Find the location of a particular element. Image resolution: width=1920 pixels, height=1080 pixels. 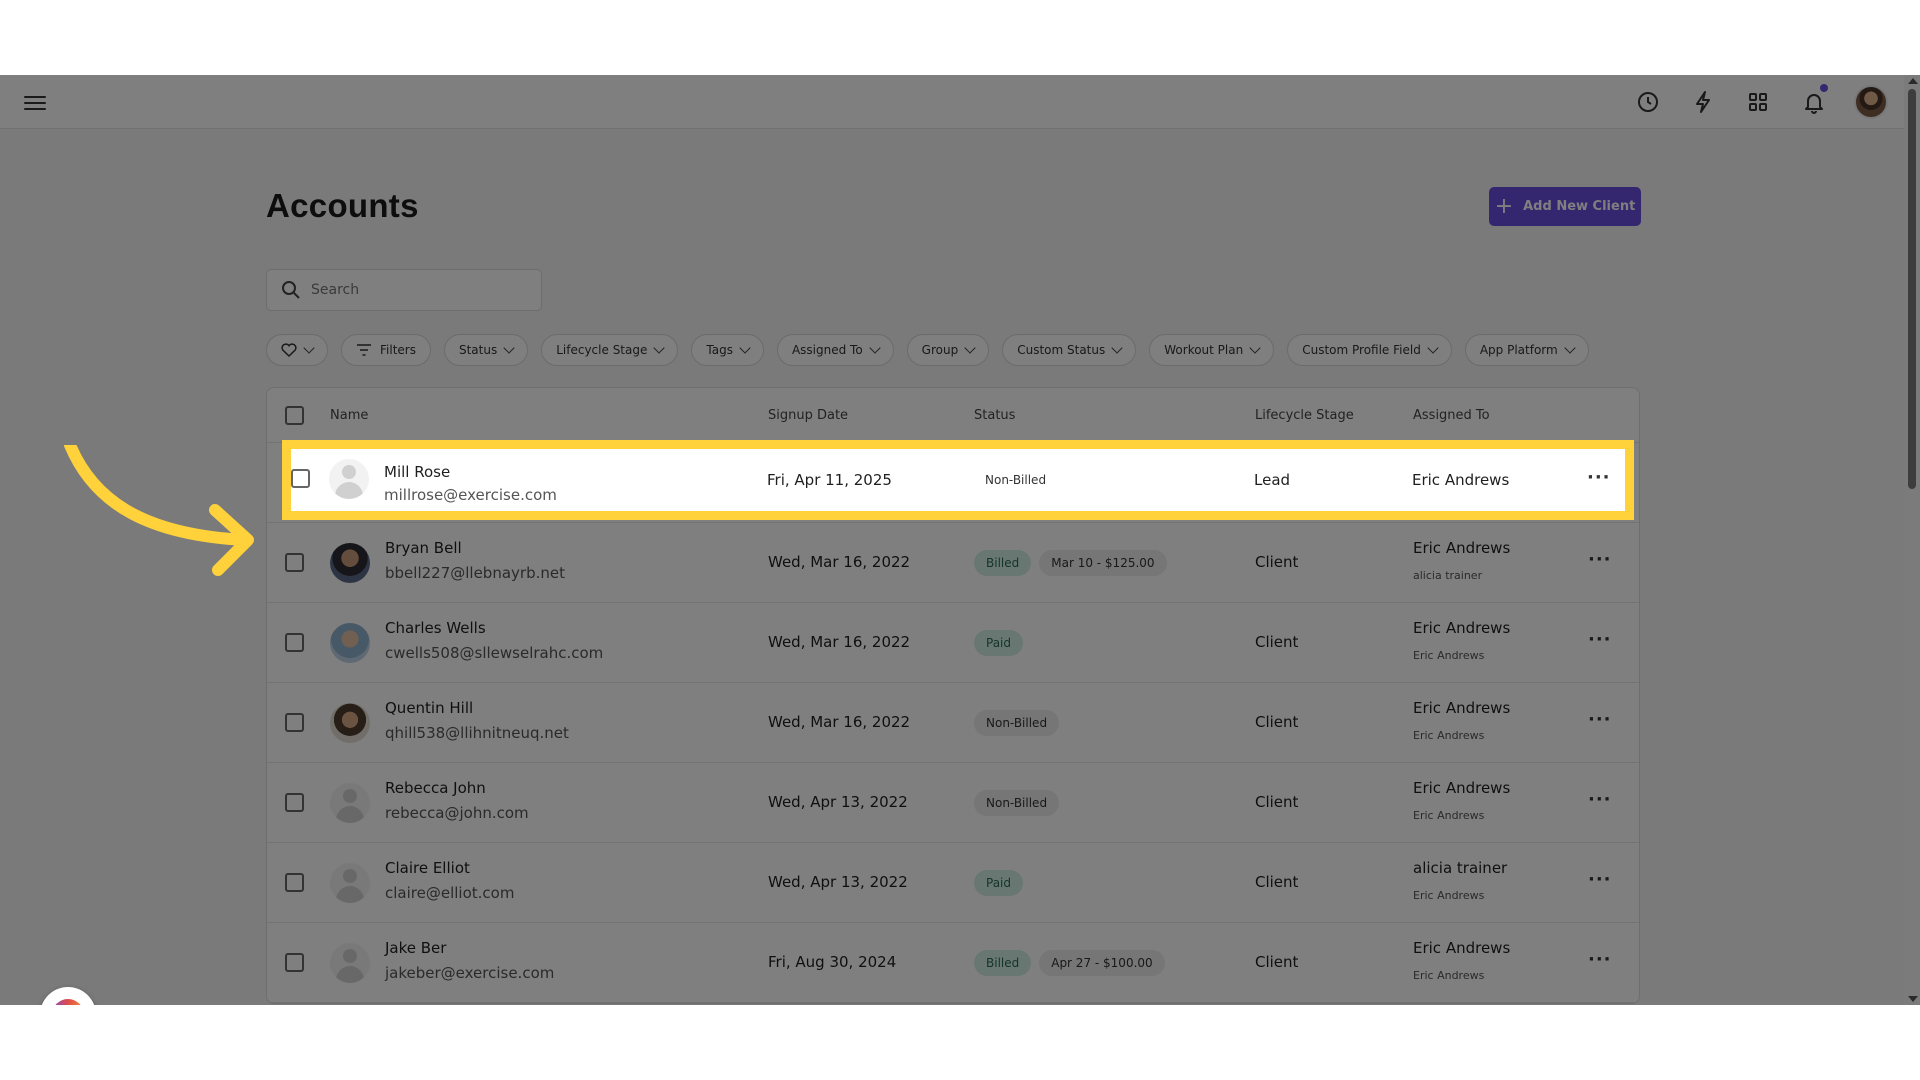

filter-icon is located at coordinates (364, 350).